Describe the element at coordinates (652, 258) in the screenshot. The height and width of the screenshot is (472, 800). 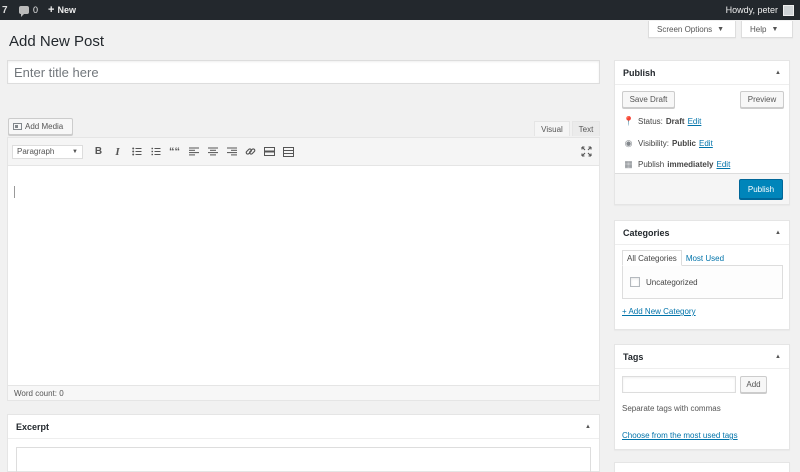
I see `tab-all-categories: All Categories` at that location.